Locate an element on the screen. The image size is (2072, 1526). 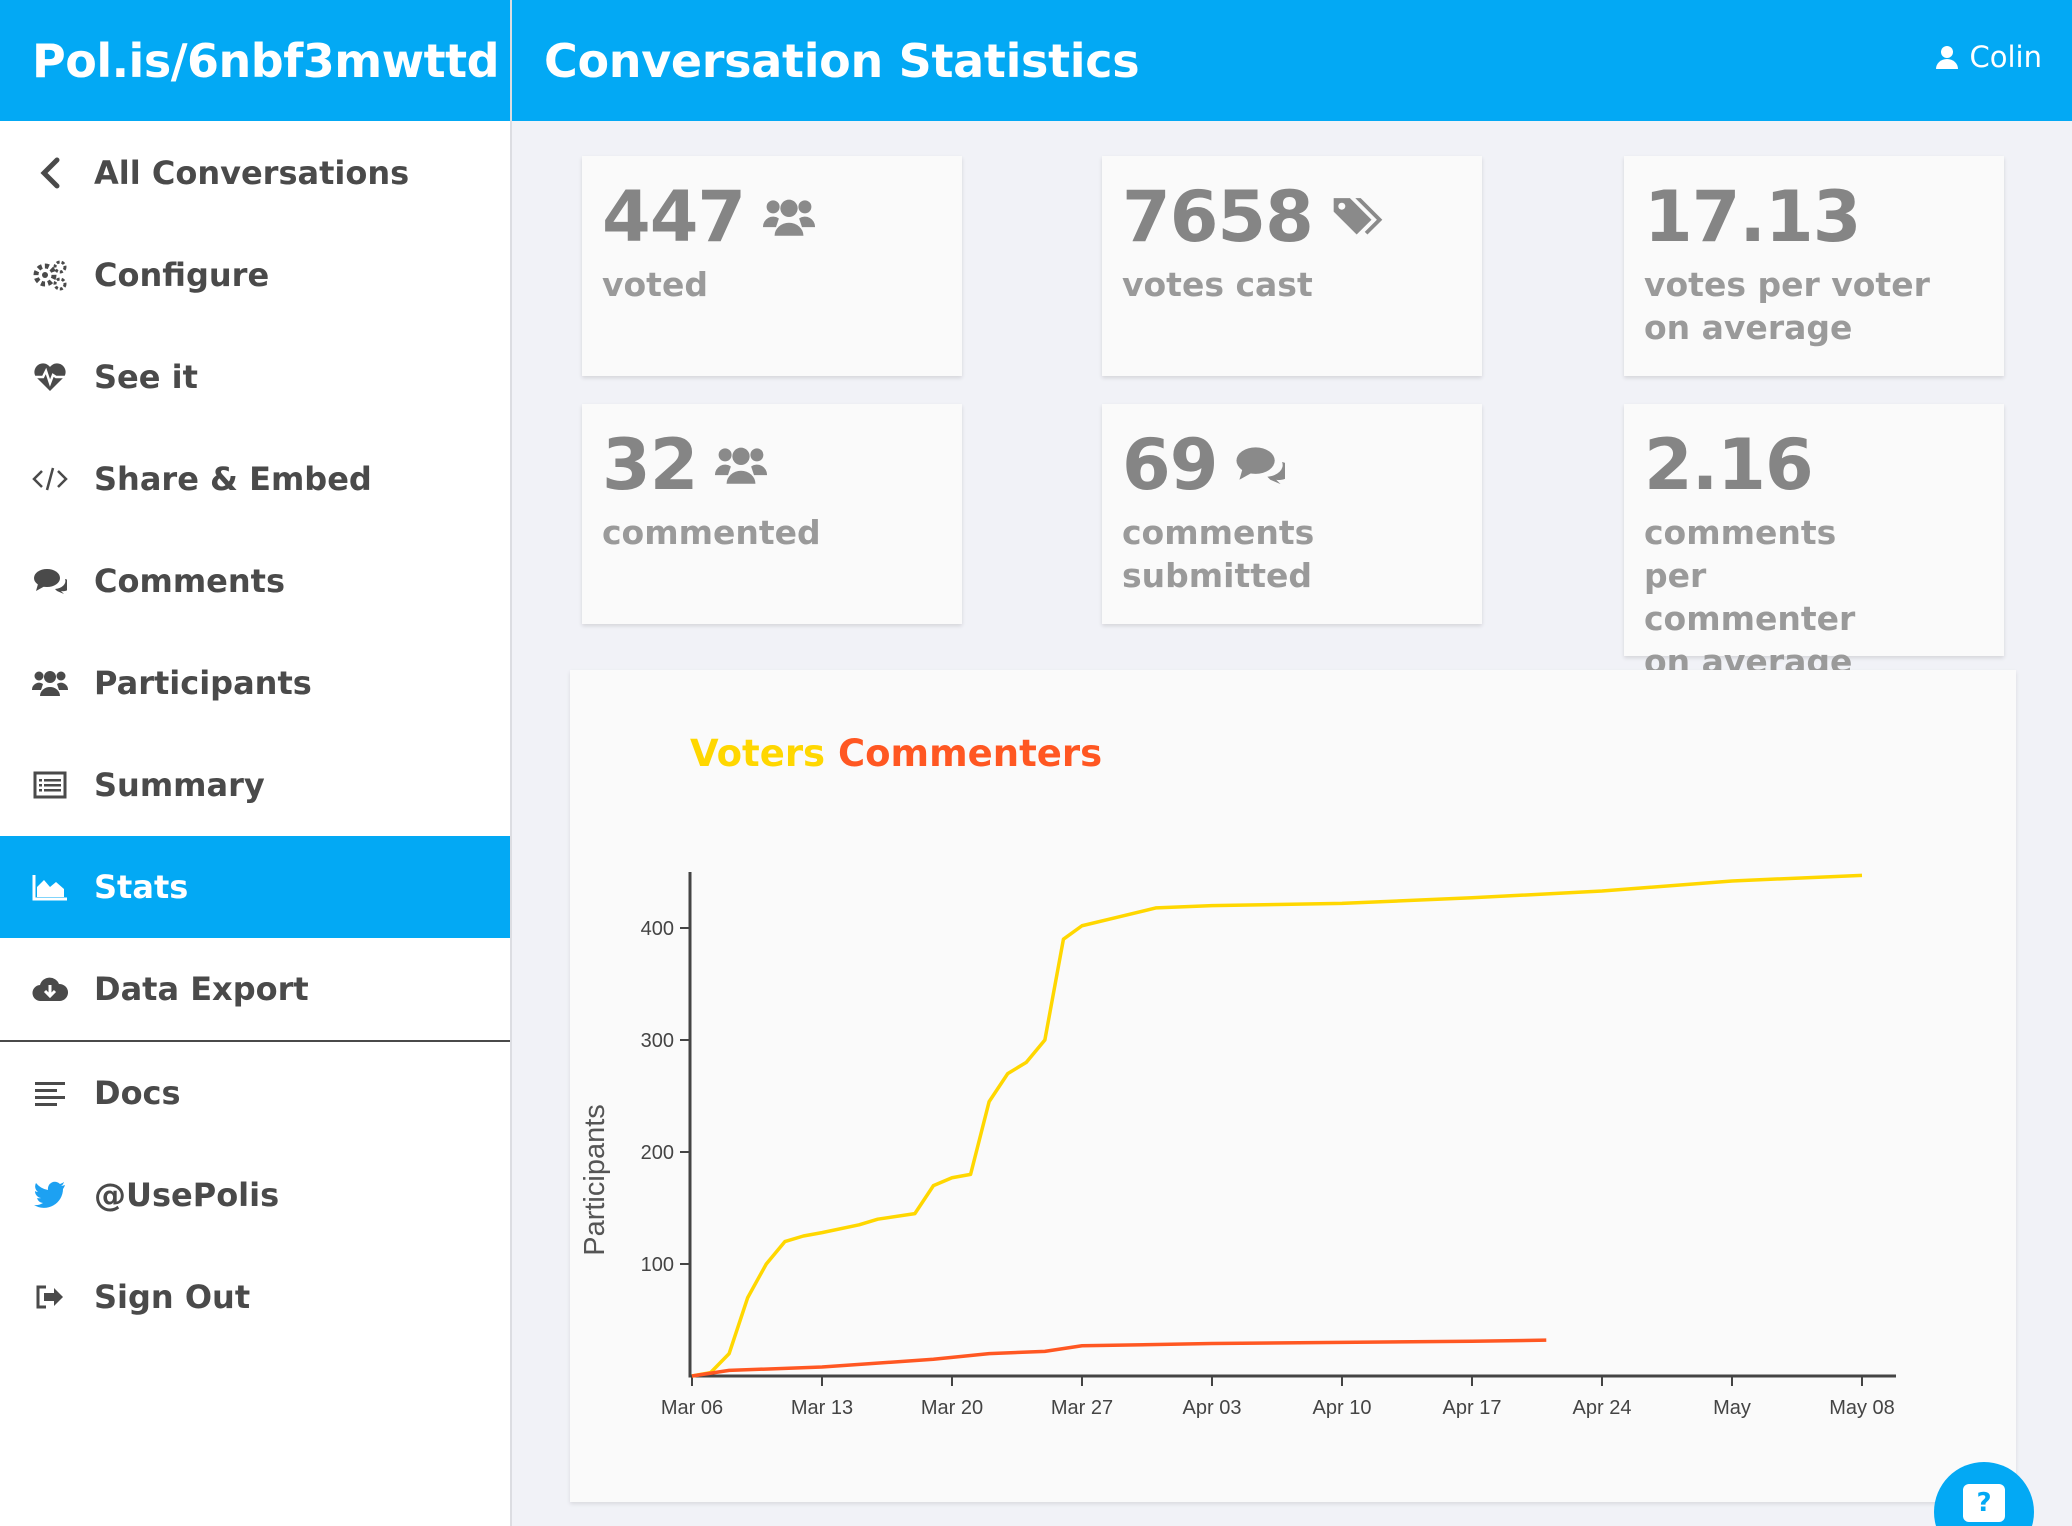
stat-label: comments per commenter on average is located at coordinates (1750, 597).